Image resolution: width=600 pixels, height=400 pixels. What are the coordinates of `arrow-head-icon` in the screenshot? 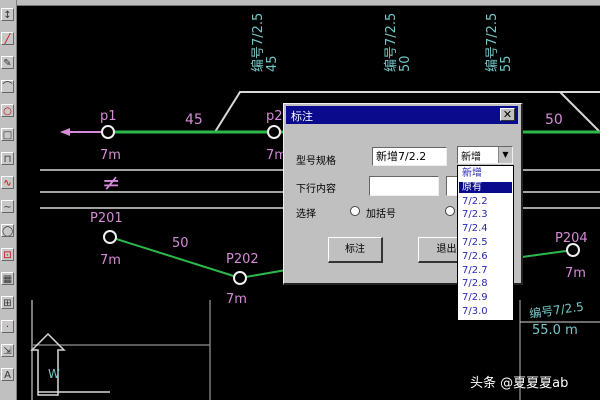 It's located at (65, 132).